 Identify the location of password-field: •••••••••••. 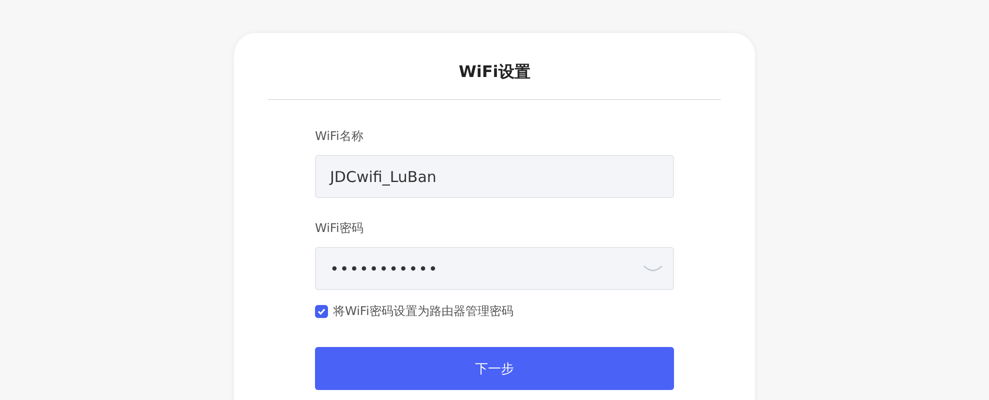
(494, 268).